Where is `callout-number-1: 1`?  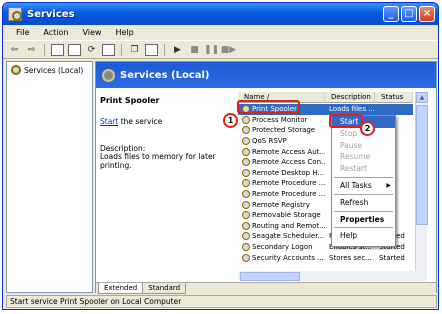
callout-number-1: 1 is located at coordinates (230, 120).